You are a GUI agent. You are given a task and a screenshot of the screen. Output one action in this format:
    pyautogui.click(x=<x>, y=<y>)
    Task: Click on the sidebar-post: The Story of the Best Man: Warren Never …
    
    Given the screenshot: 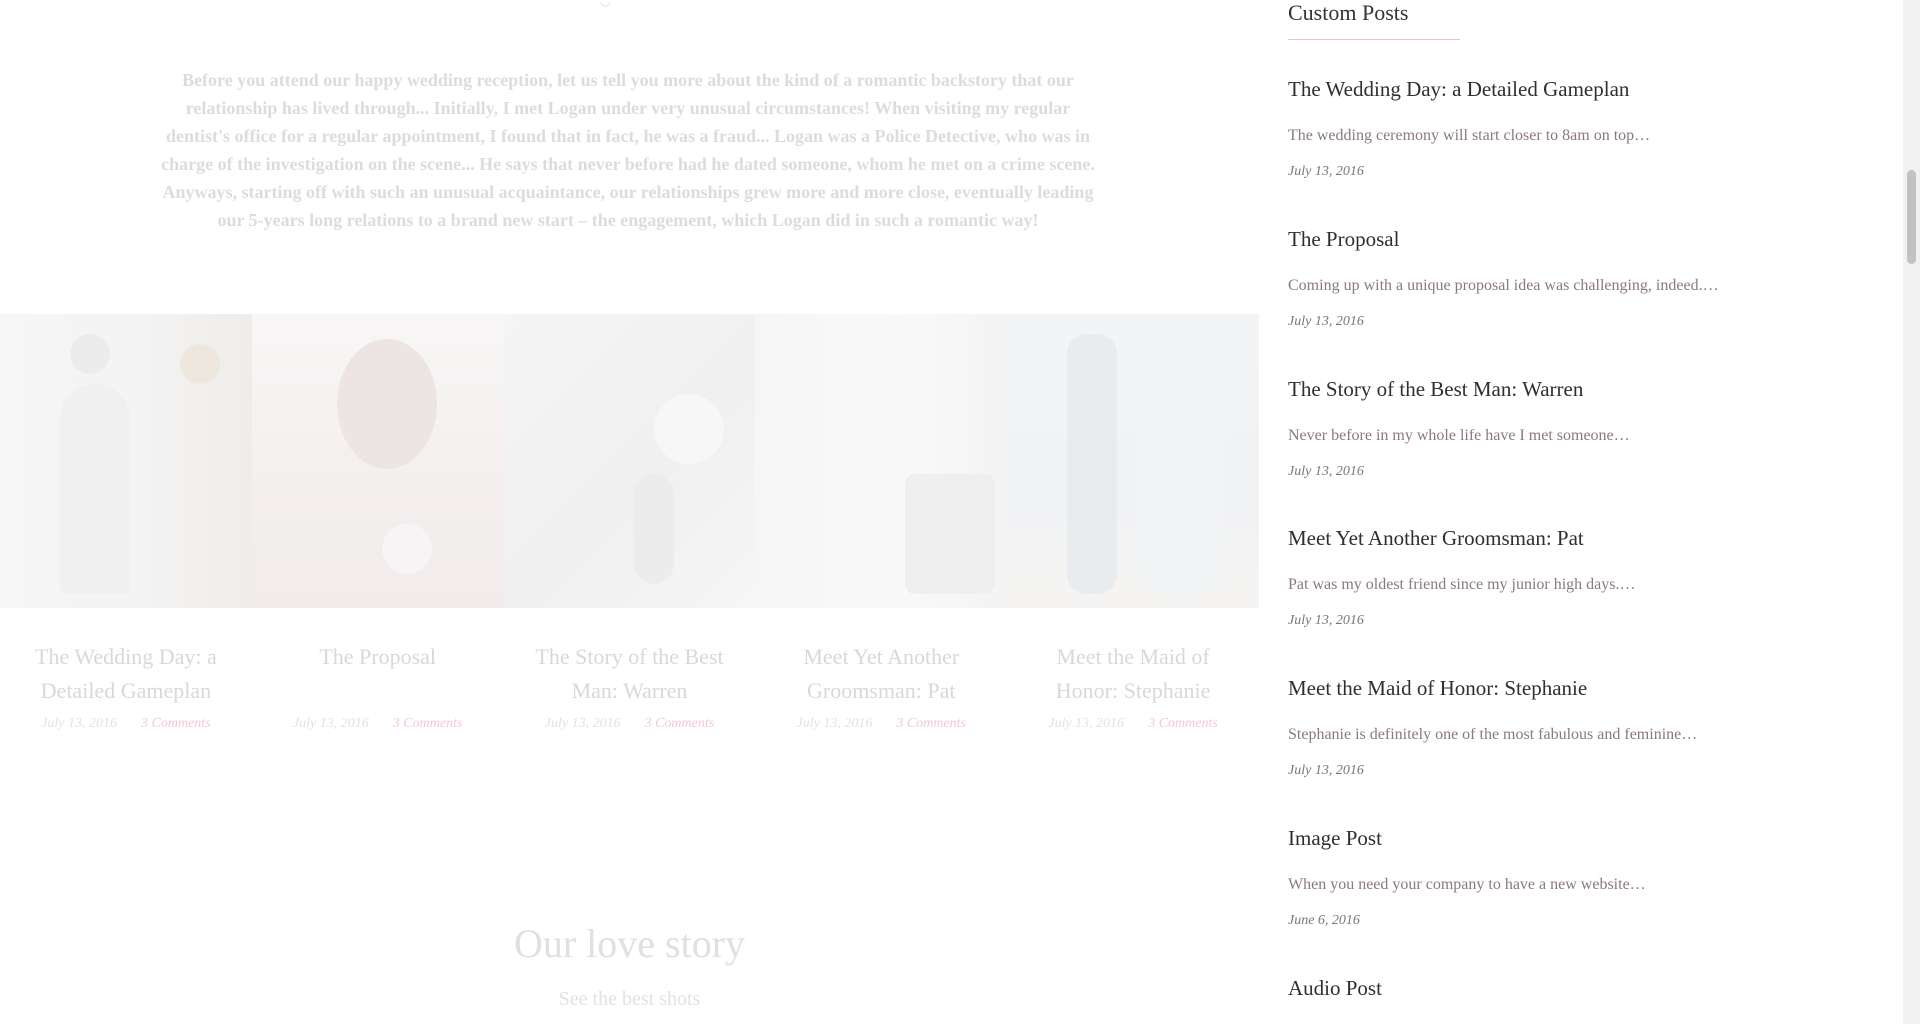 What is the action you would take?
    pyautogui.click(x=1558, y=428)
    